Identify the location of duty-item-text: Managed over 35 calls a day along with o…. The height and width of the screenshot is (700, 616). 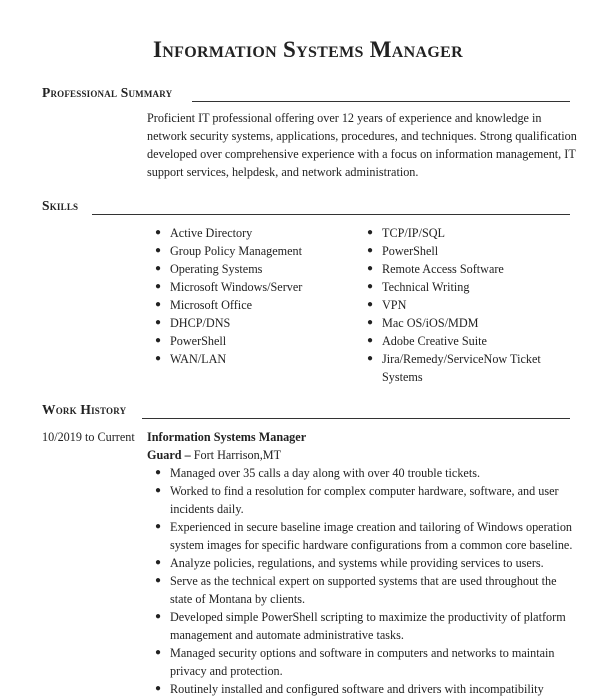
(325, 473).